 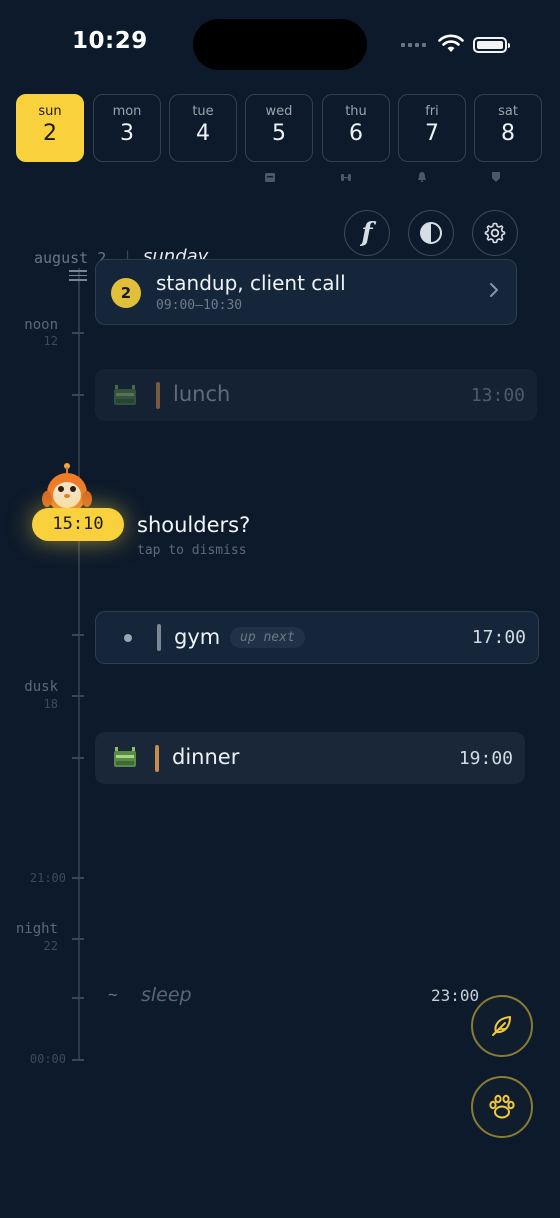 I want to click on dismiss-hint: tap to dismiss, so click(x=192, y=550).